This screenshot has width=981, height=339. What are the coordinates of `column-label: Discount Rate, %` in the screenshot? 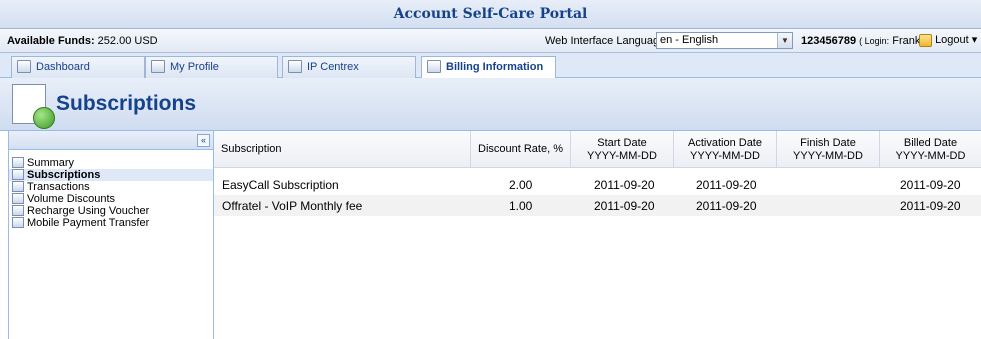 It's located at (520, 149).